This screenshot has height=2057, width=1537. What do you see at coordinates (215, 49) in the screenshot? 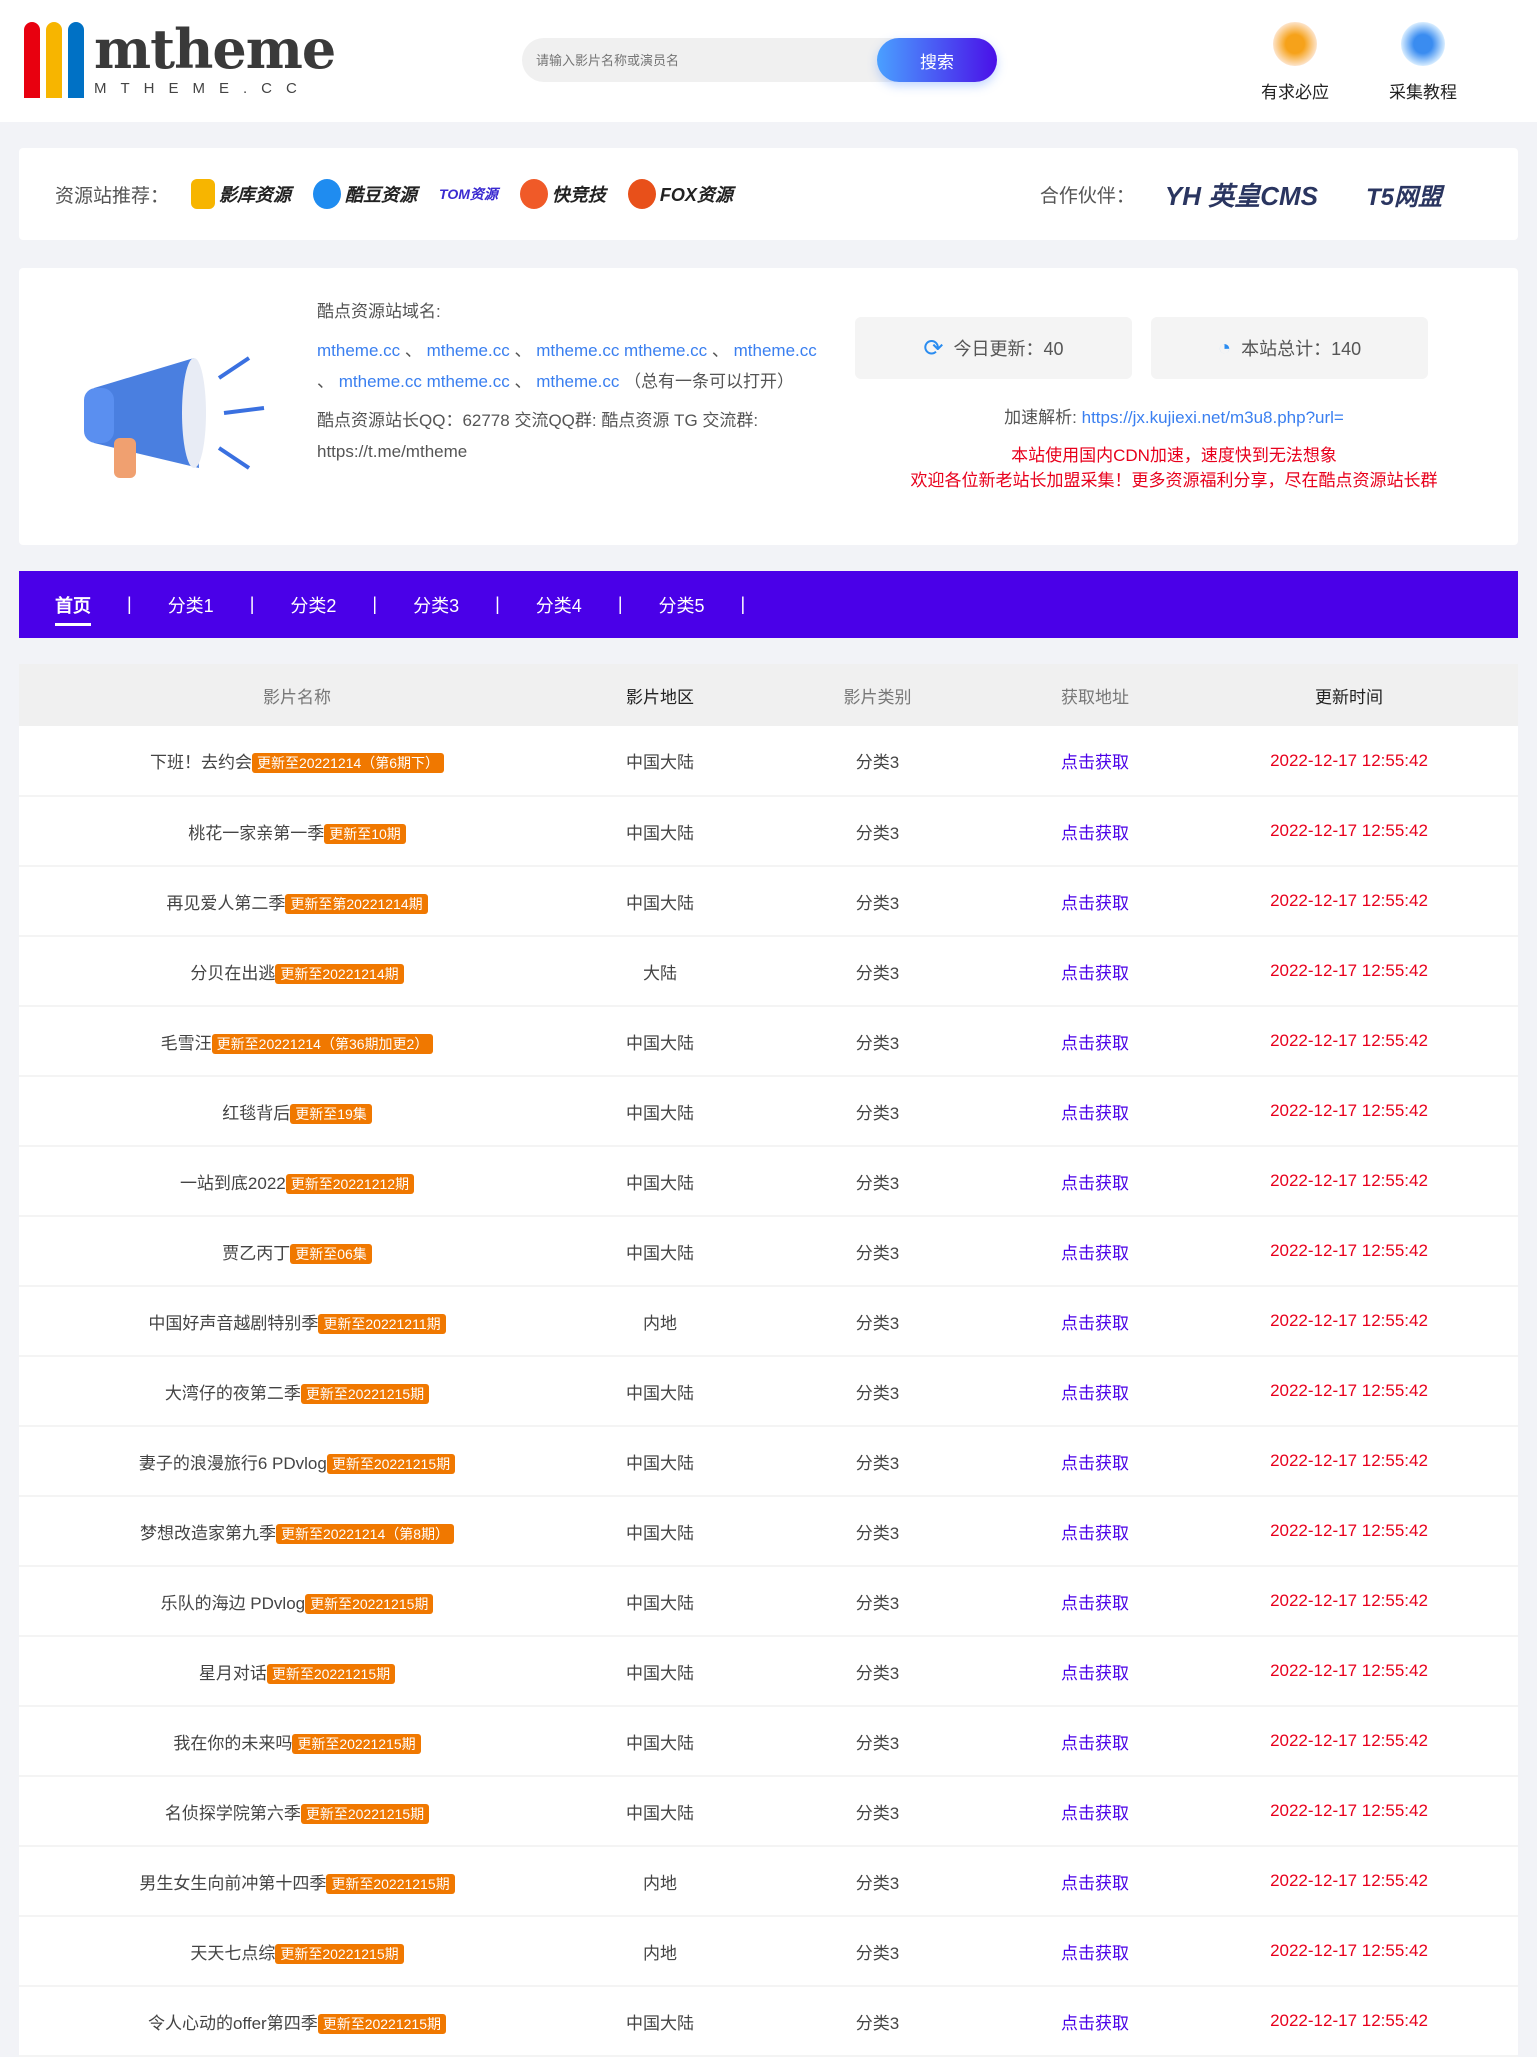
I see `logo-title: mtheme` at bounding box center [215, 49].